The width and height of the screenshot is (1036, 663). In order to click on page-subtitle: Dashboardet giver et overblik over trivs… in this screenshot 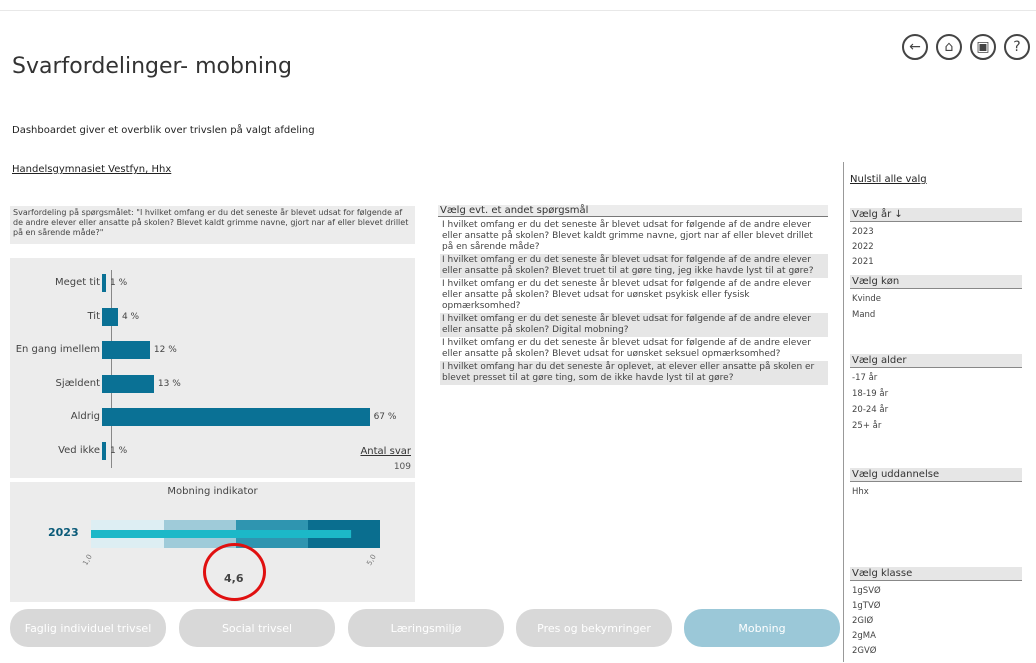, I will do `click(163, 130)`.